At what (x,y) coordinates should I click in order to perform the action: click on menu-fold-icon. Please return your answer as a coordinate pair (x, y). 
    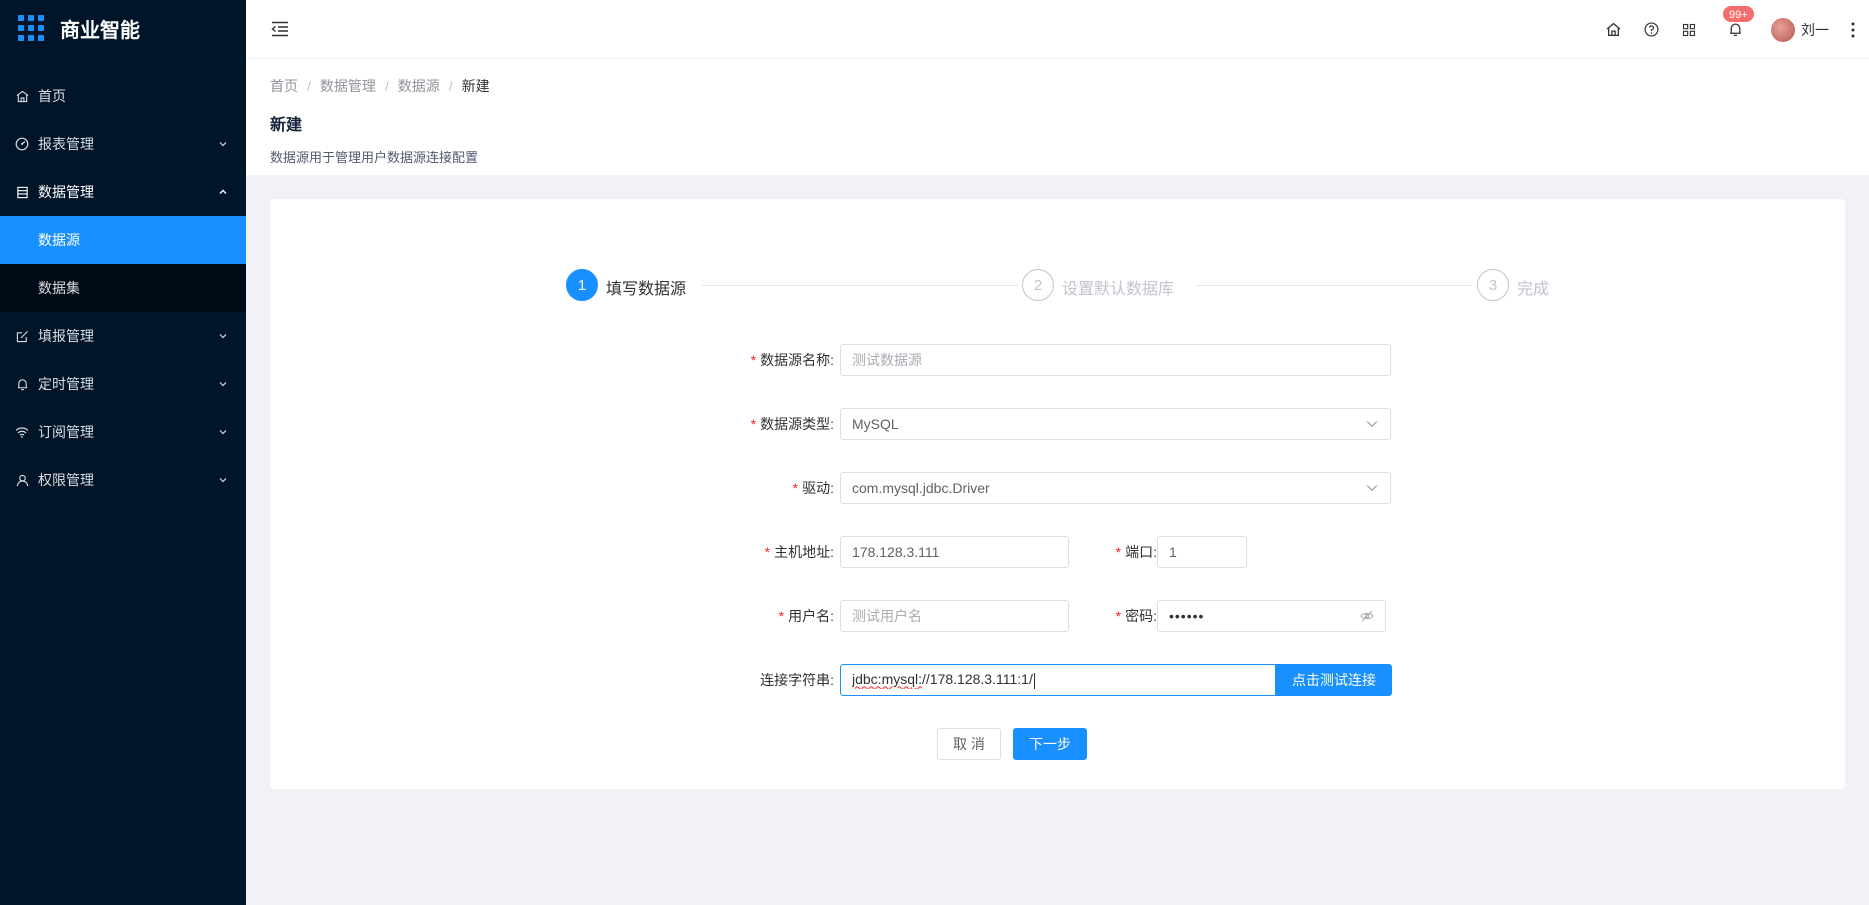
    Looking at the image, I should click on (280, 29).